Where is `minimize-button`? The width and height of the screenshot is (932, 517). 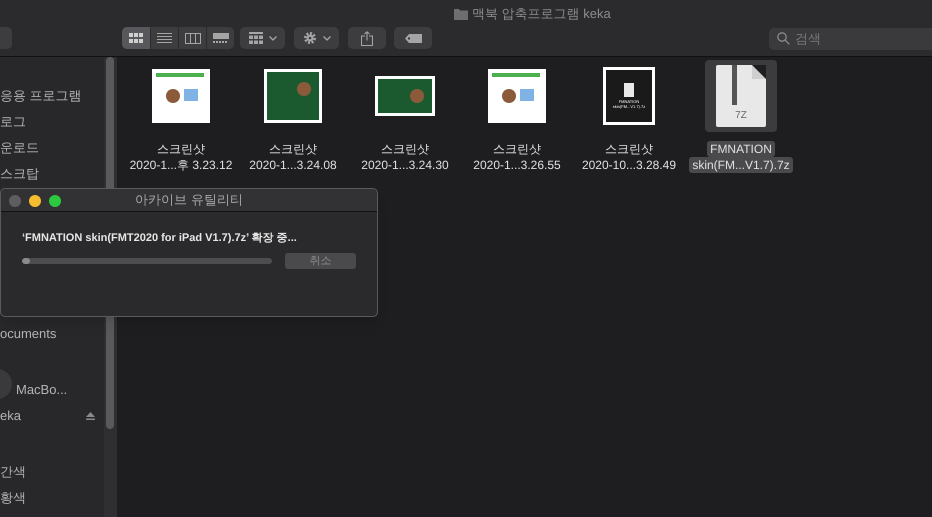
minimize-button is located at coordinates (35, 201).